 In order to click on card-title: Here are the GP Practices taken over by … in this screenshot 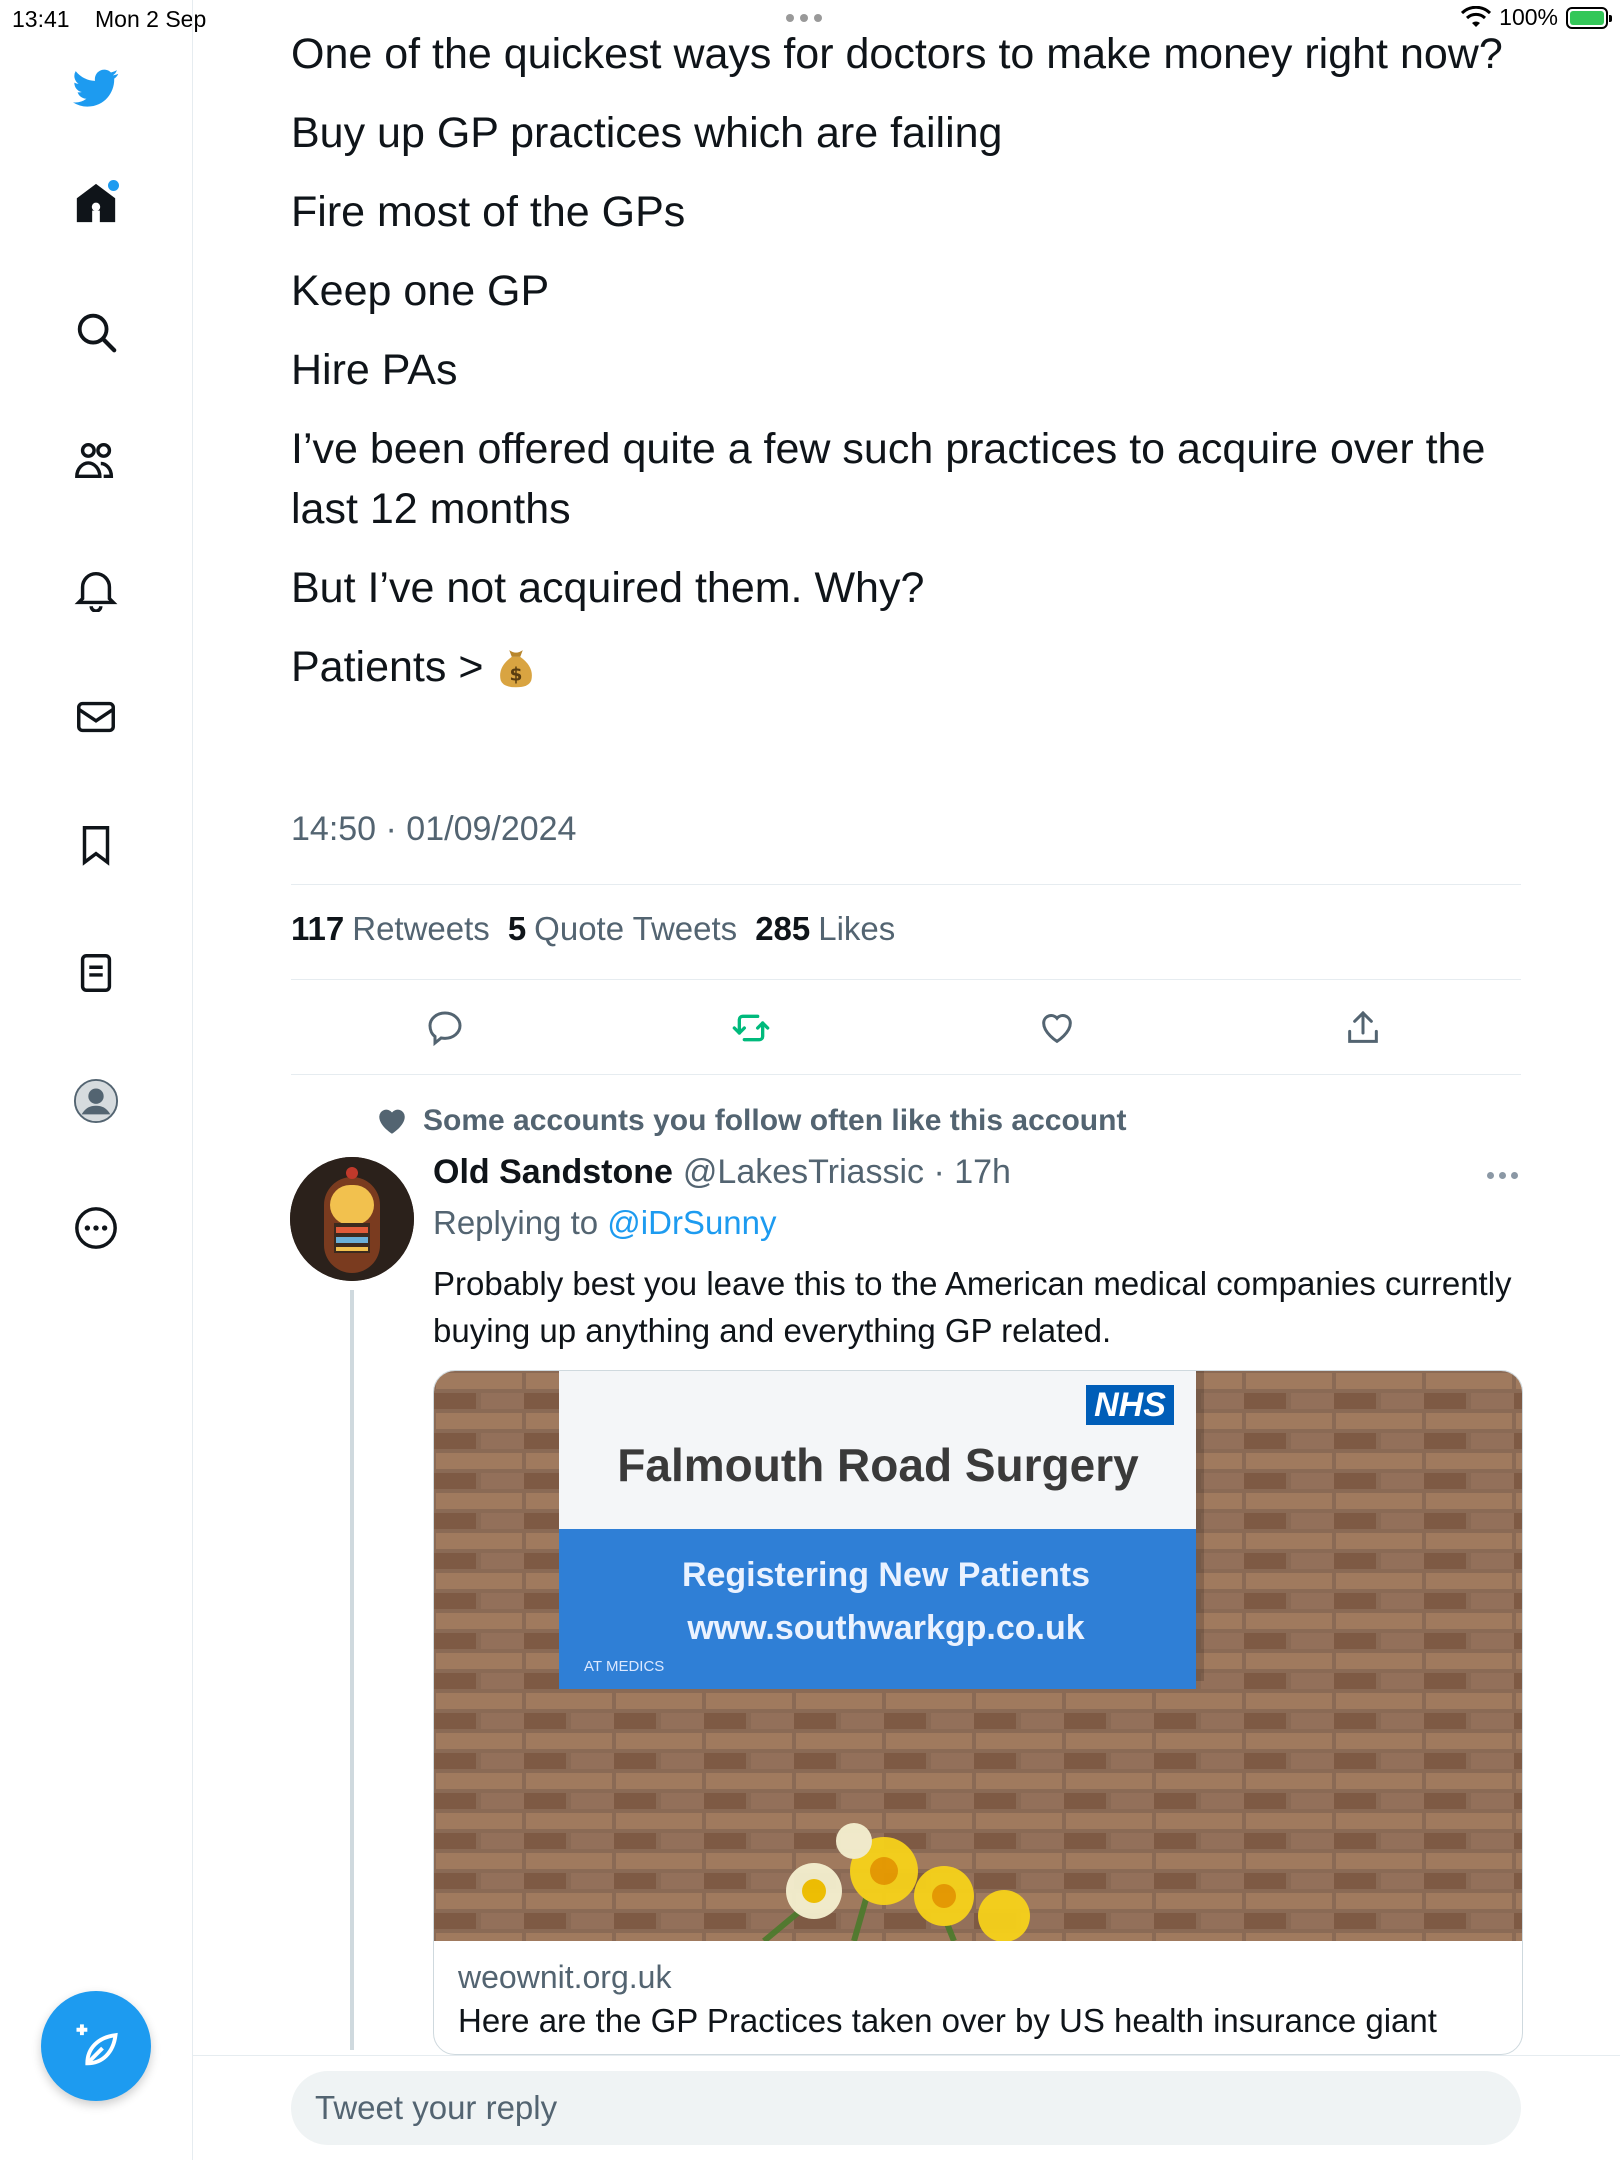, I will do `click(947, 2020)`.